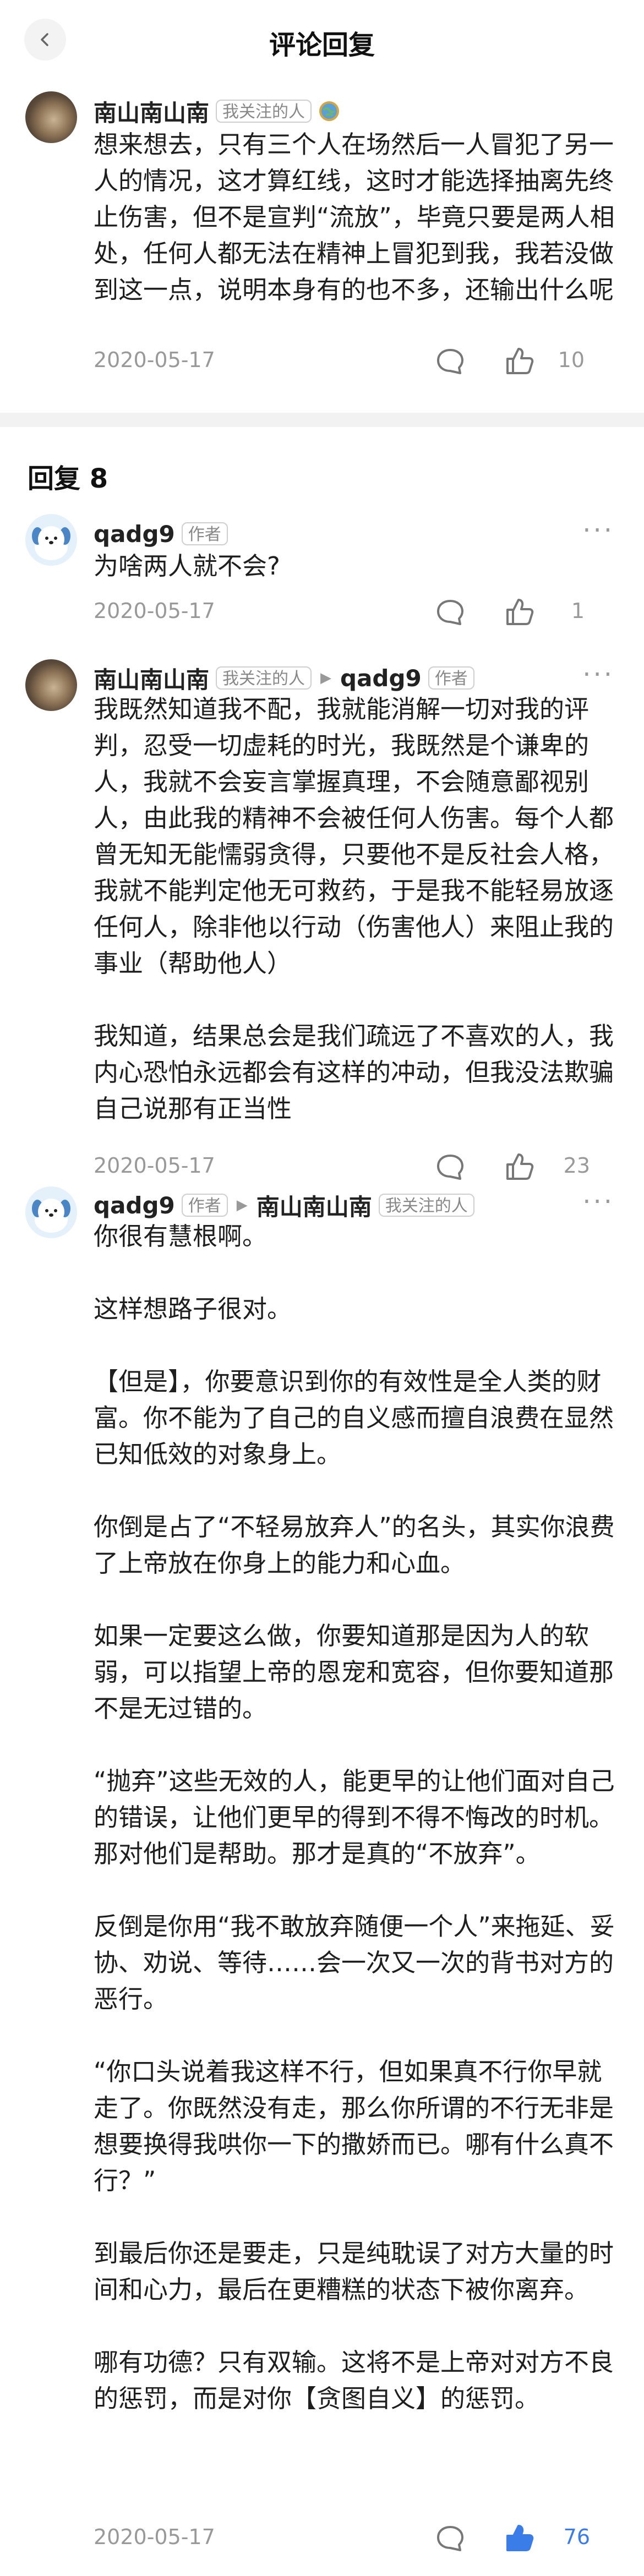  What do you see at coordinates (572, 360) in the screenshot?
I see `like-count: 10` at bounding box center [572, 360].